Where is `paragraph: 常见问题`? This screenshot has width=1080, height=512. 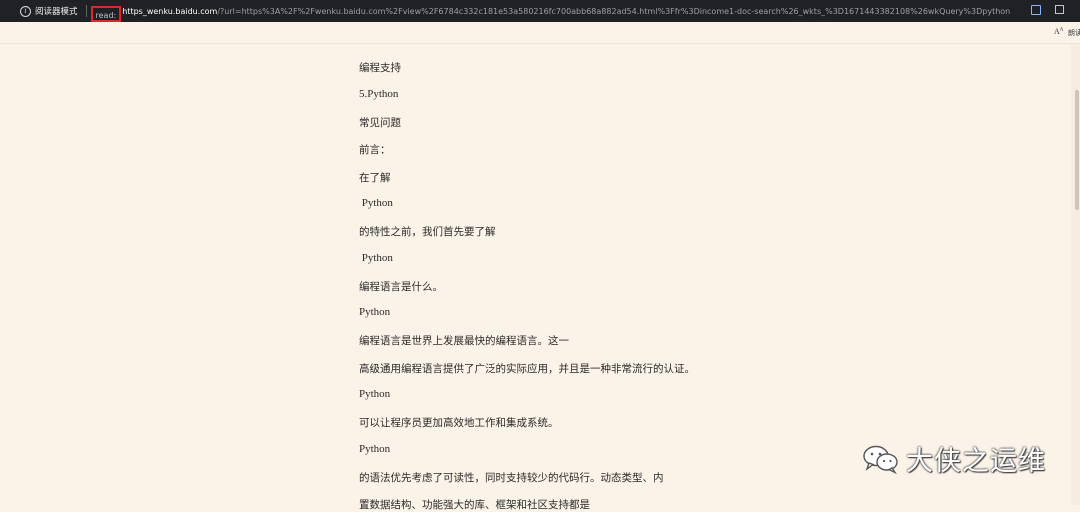
paragraph: 常见问题 is located at coordinates (380, 123).